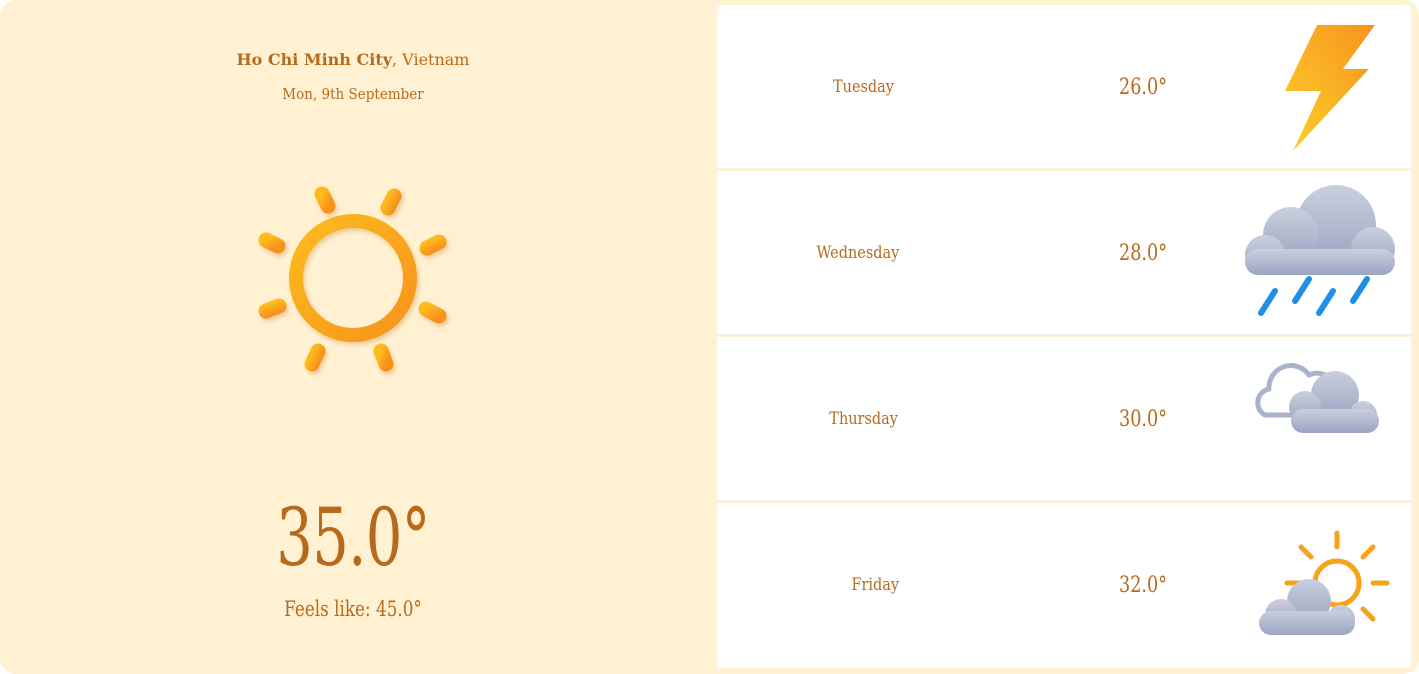 The height and width of the screenshot is (674, 1419). Describe the element at coordinates (863, 419) in the screenshot. I see `forecast-day: Thursday` at that location.